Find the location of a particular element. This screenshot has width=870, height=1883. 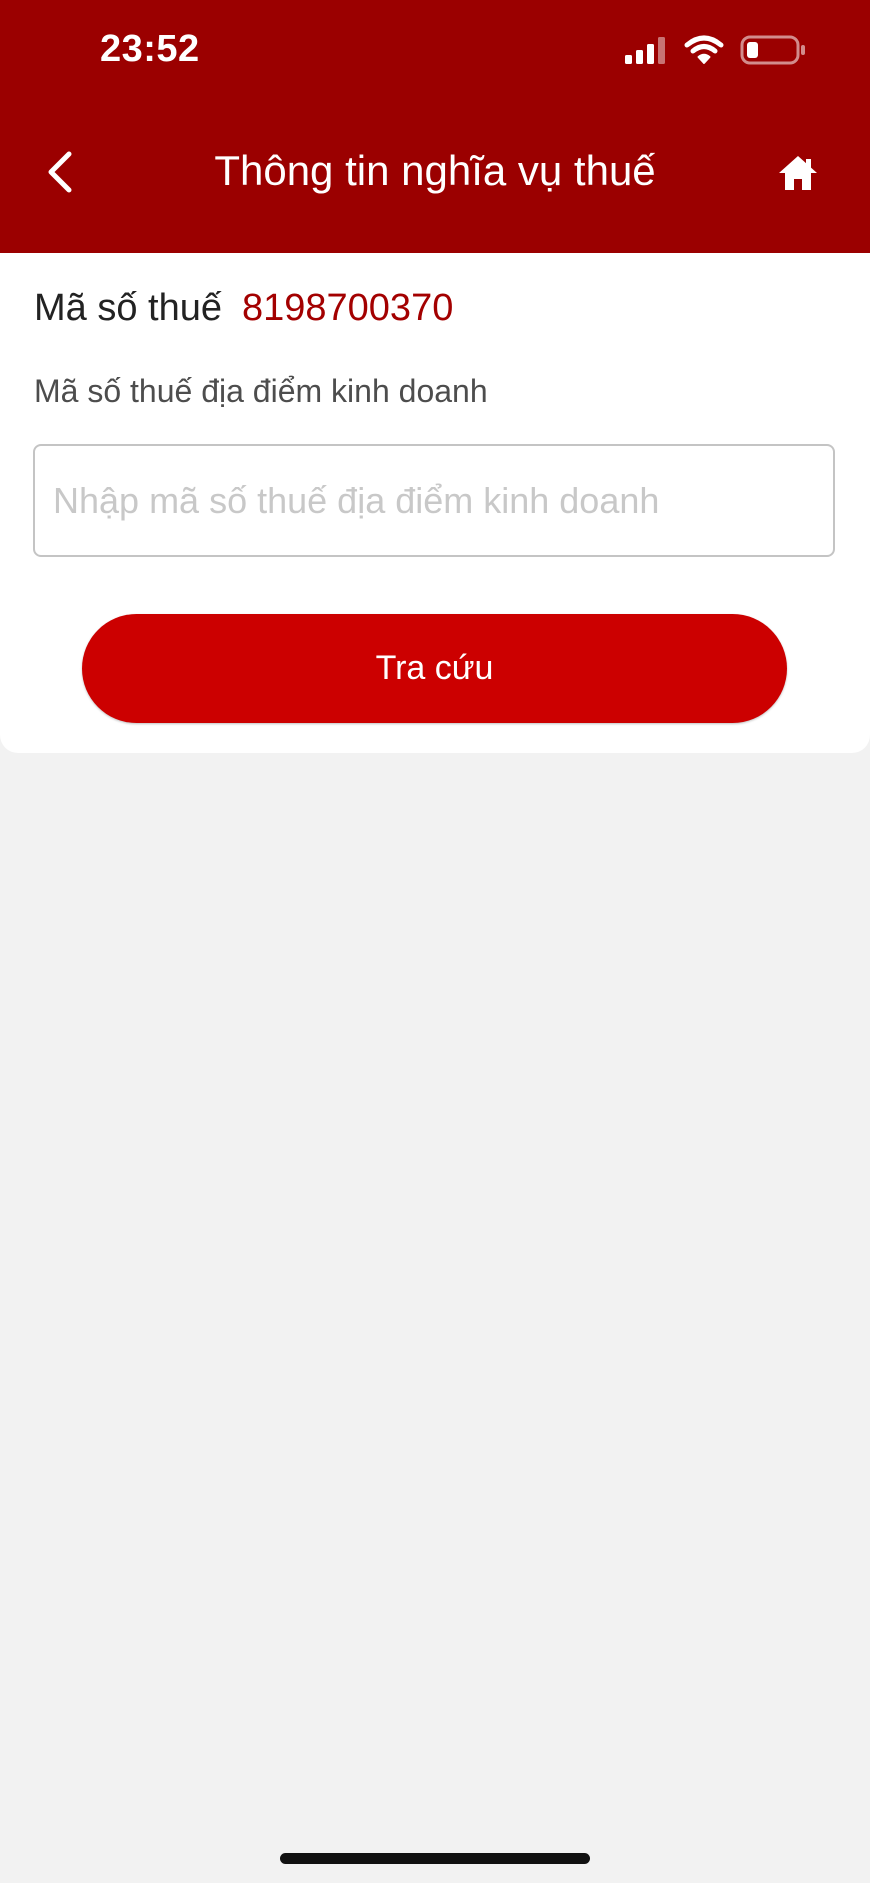

home-indicator is located at coordinates (435, 1858).